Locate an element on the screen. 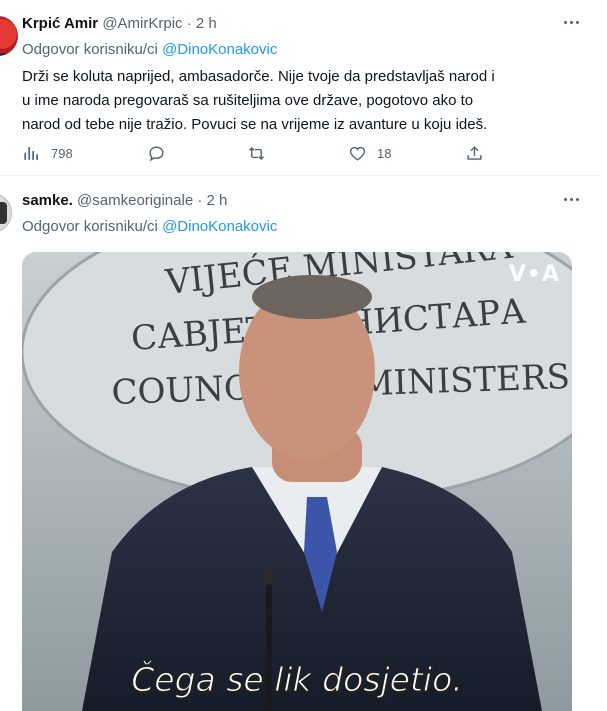 This screenshot has width=607, height=711. action-bar: 798 18 is located at coordinates (257, 153).